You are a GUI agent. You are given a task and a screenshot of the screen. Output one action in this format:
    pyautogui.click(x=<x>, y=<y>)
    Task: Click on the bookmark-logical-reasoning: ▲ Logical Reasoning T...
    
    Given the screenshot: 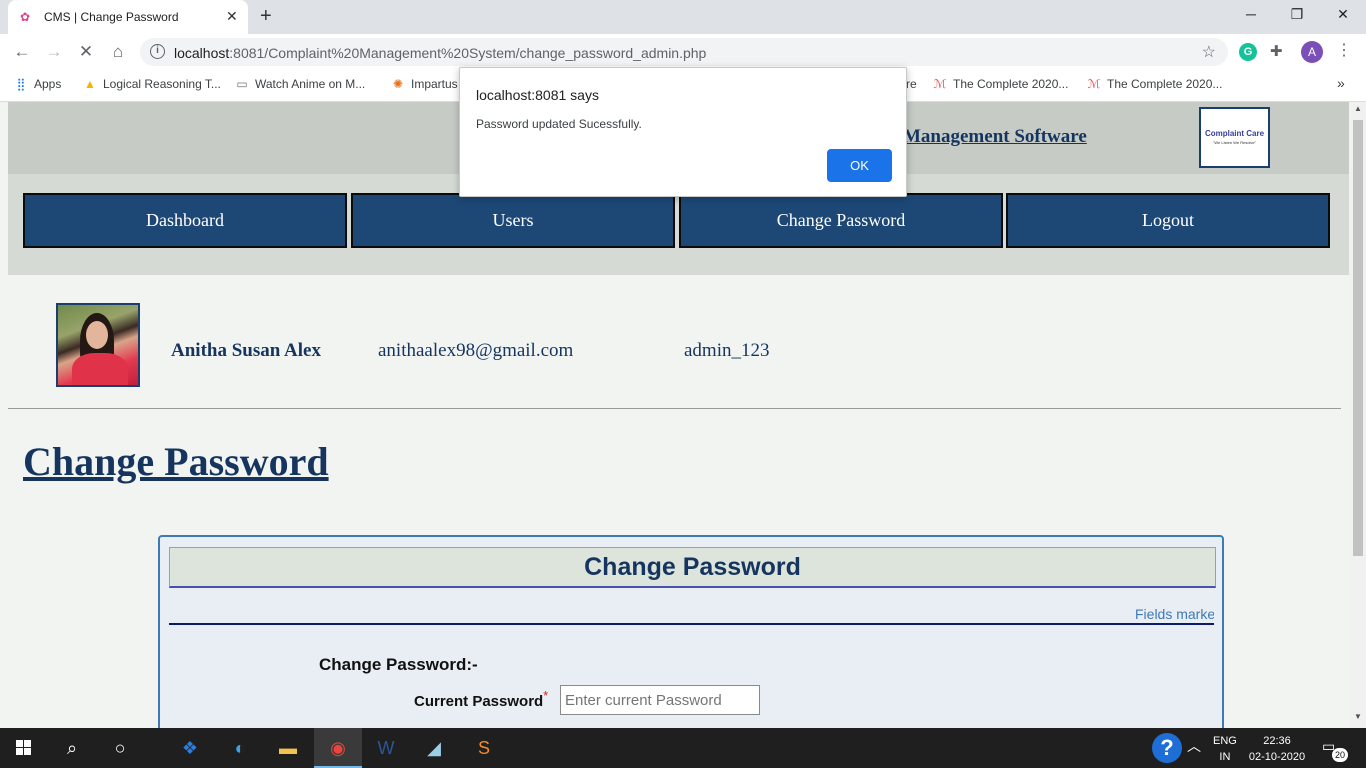 What is the action you would take?
    pyautogui.click(x=152, y=84)
    